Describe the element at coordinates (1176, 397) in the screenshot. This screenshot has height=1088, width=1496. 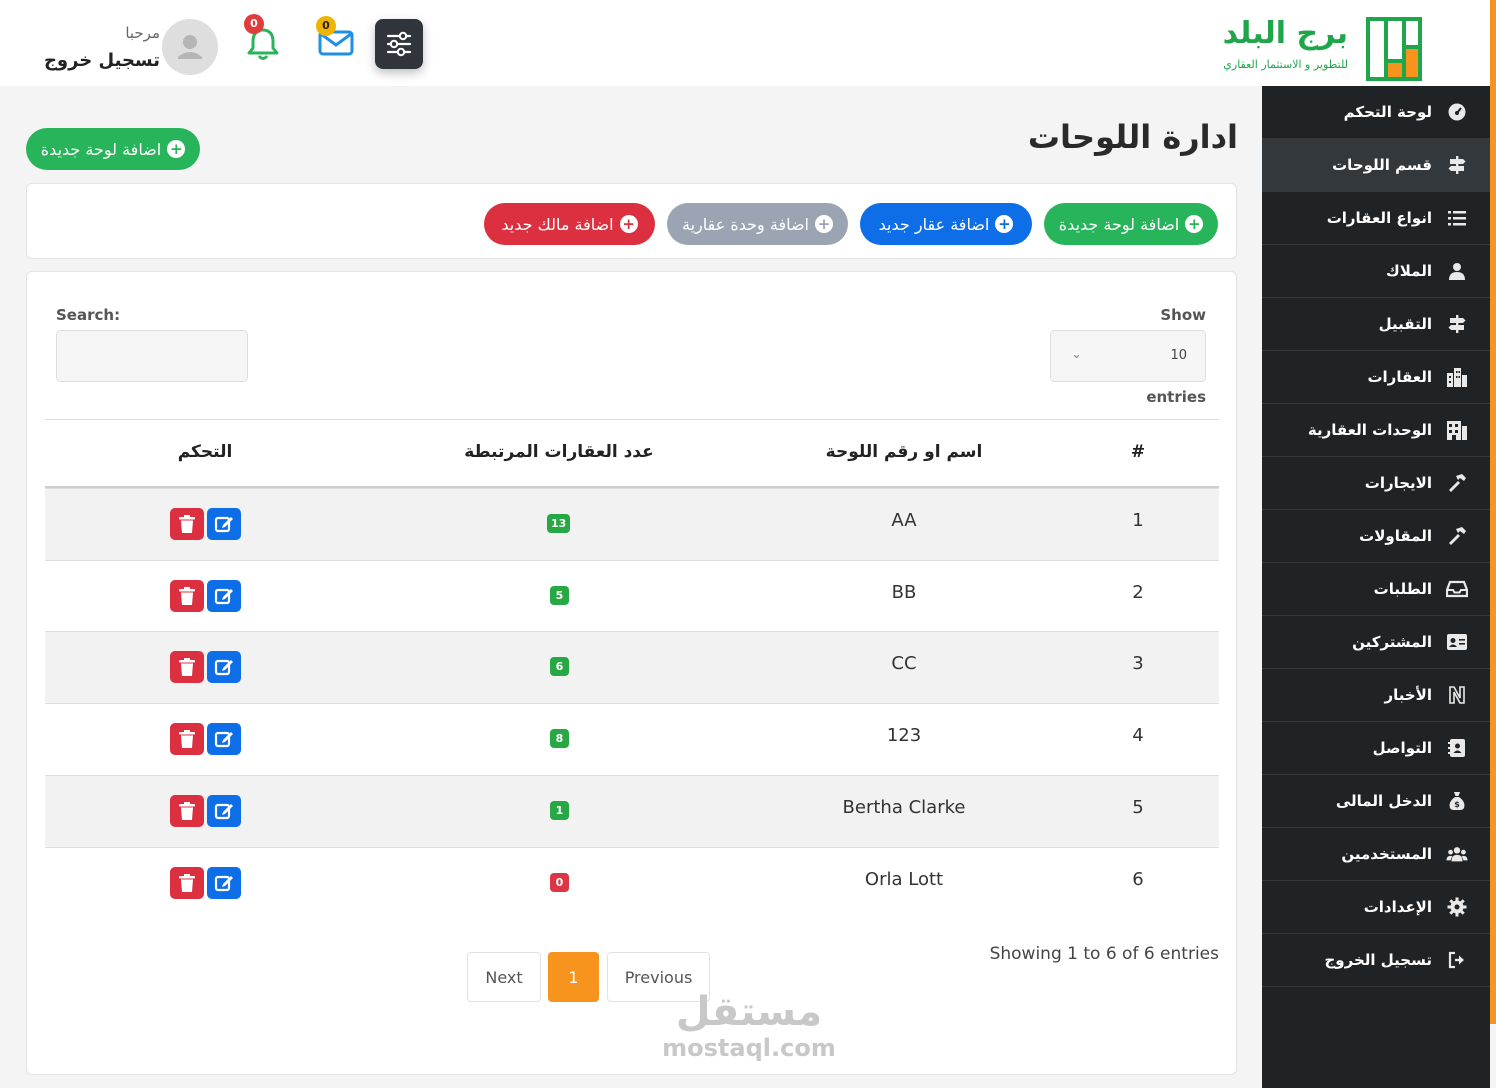
I see `entries-label: entries` at that location.